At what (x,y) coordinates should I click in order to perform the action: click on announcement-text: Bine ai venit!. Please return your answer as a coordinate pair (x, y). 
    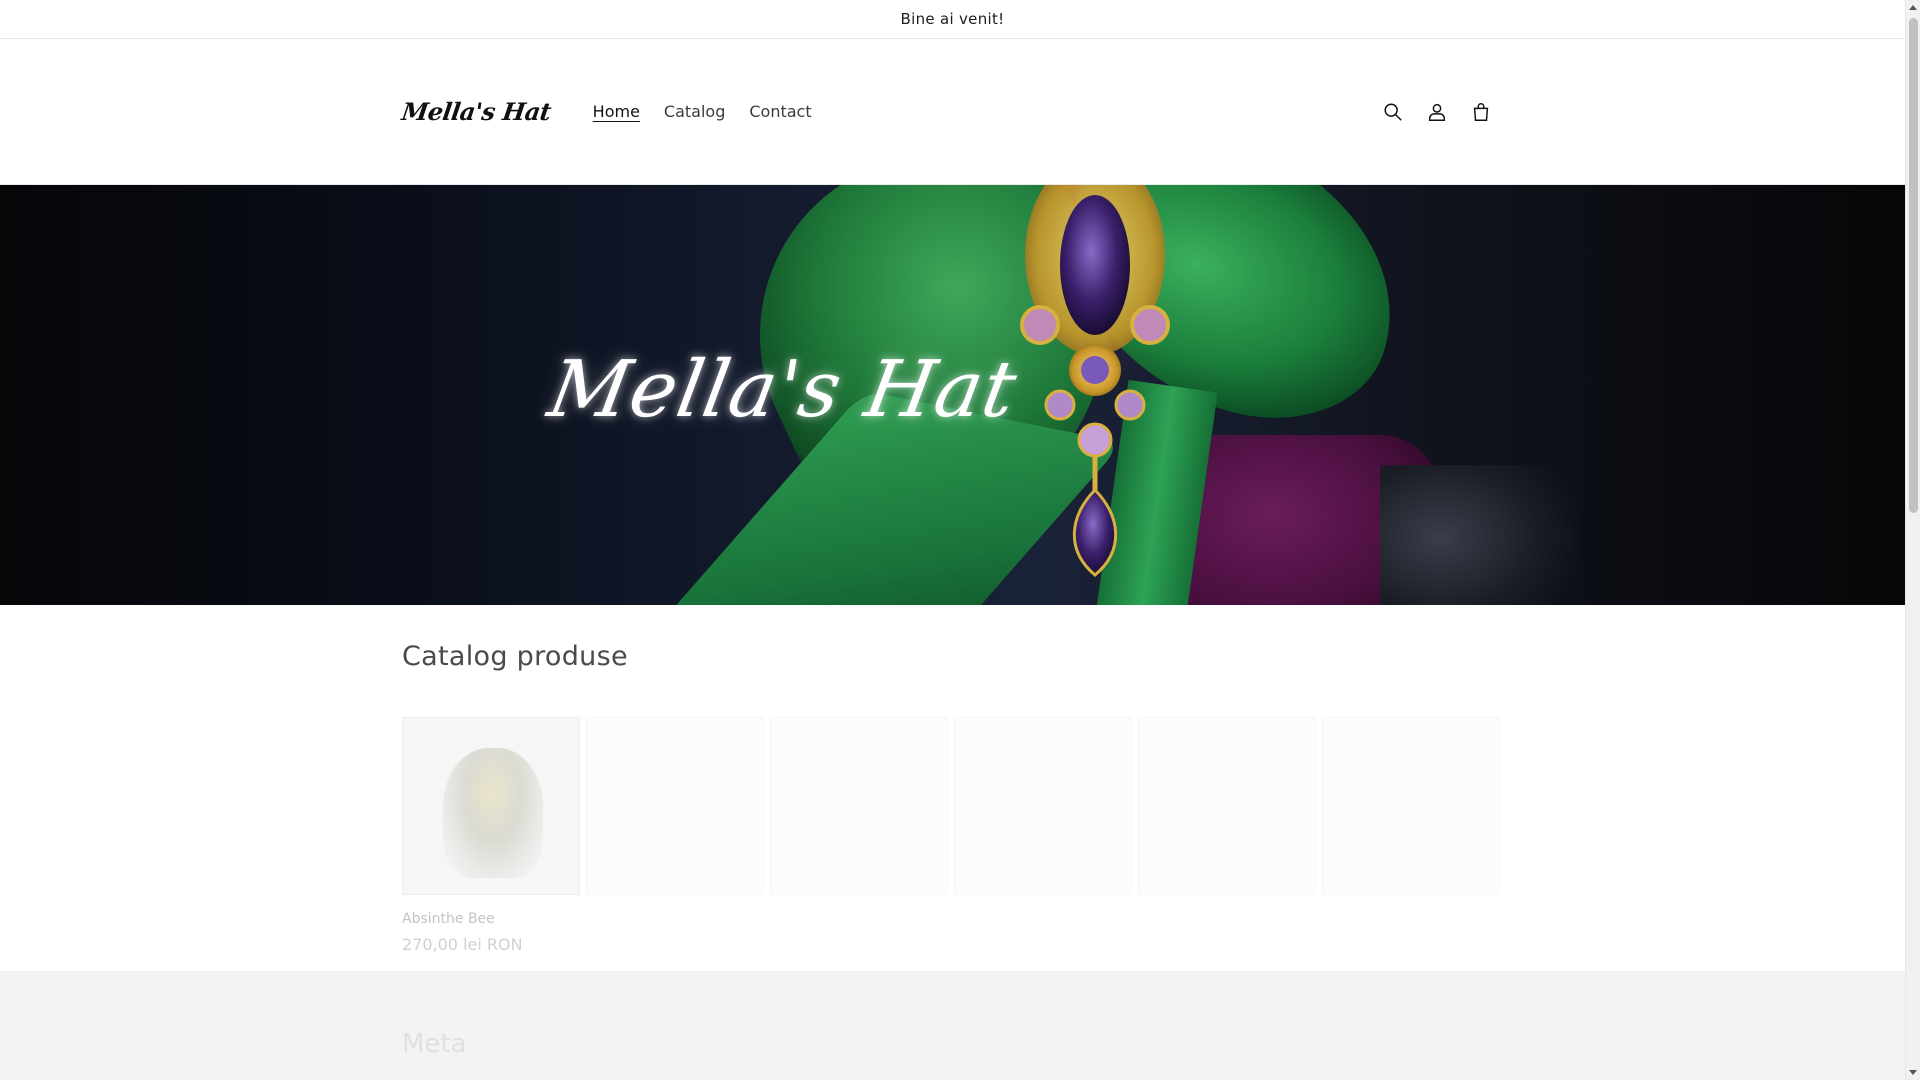
    Looking at the image, I should click on (952, 19).